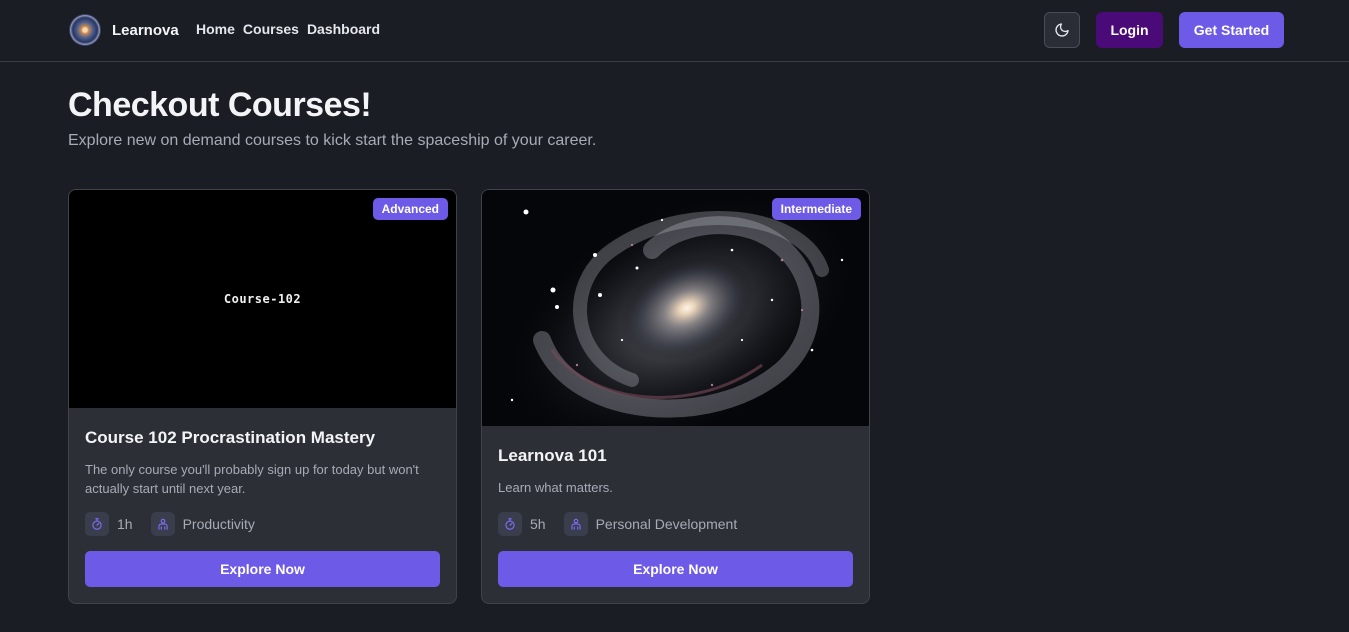  I want to click on course-description: Learn what matters., so click(555, 487).